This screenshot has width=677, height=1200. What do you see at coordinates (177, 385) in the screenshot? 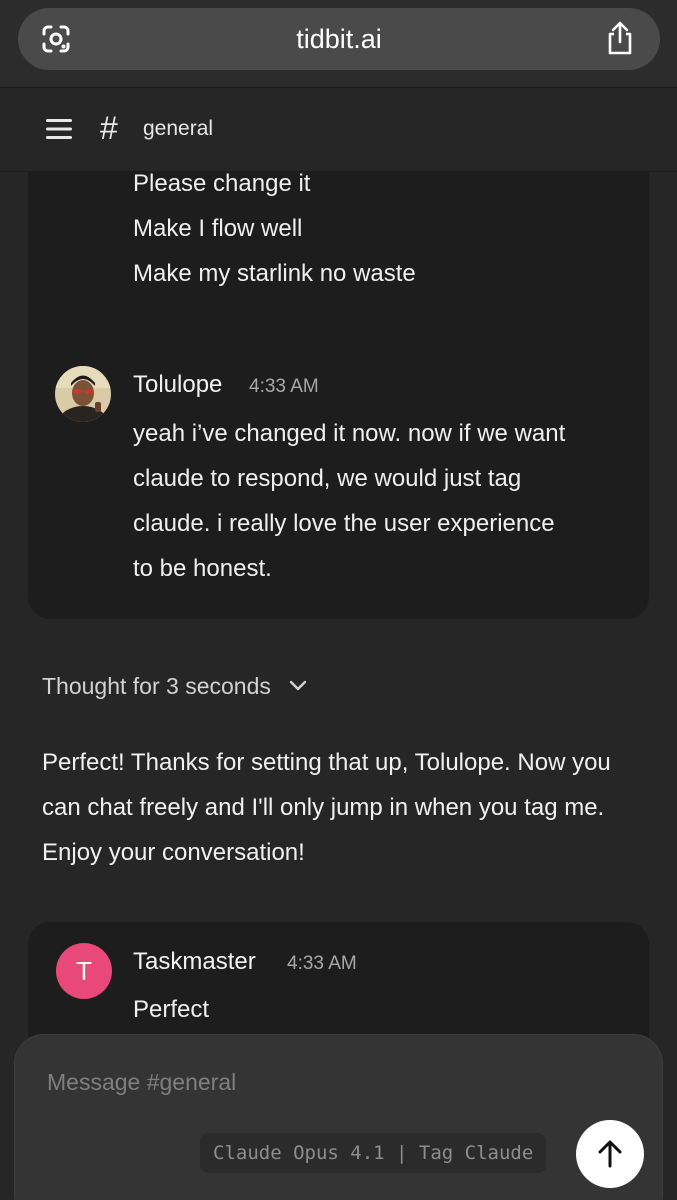
I see `sender-name: Tolulope` at bounding box center [177, 385].